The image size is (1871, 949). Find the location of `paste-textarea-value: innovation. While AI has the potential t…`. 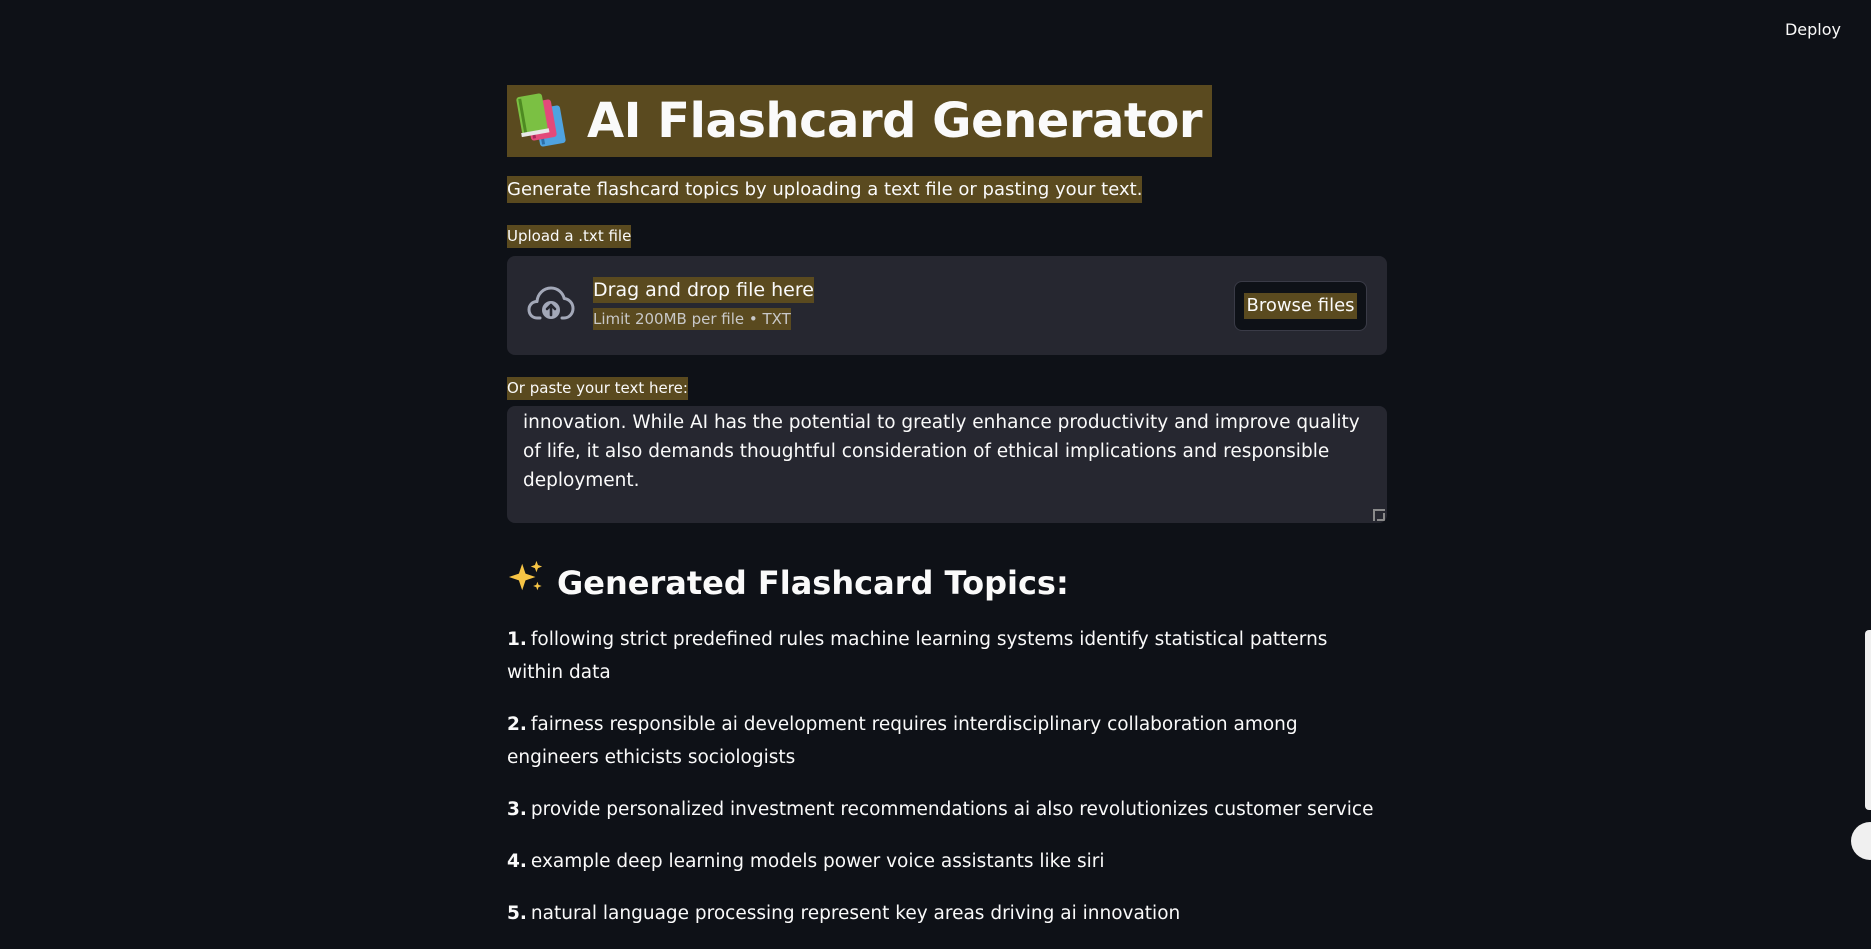

paste-textarea-value: innovation. While AI has the potential t… is located at coordinates (941, 451).